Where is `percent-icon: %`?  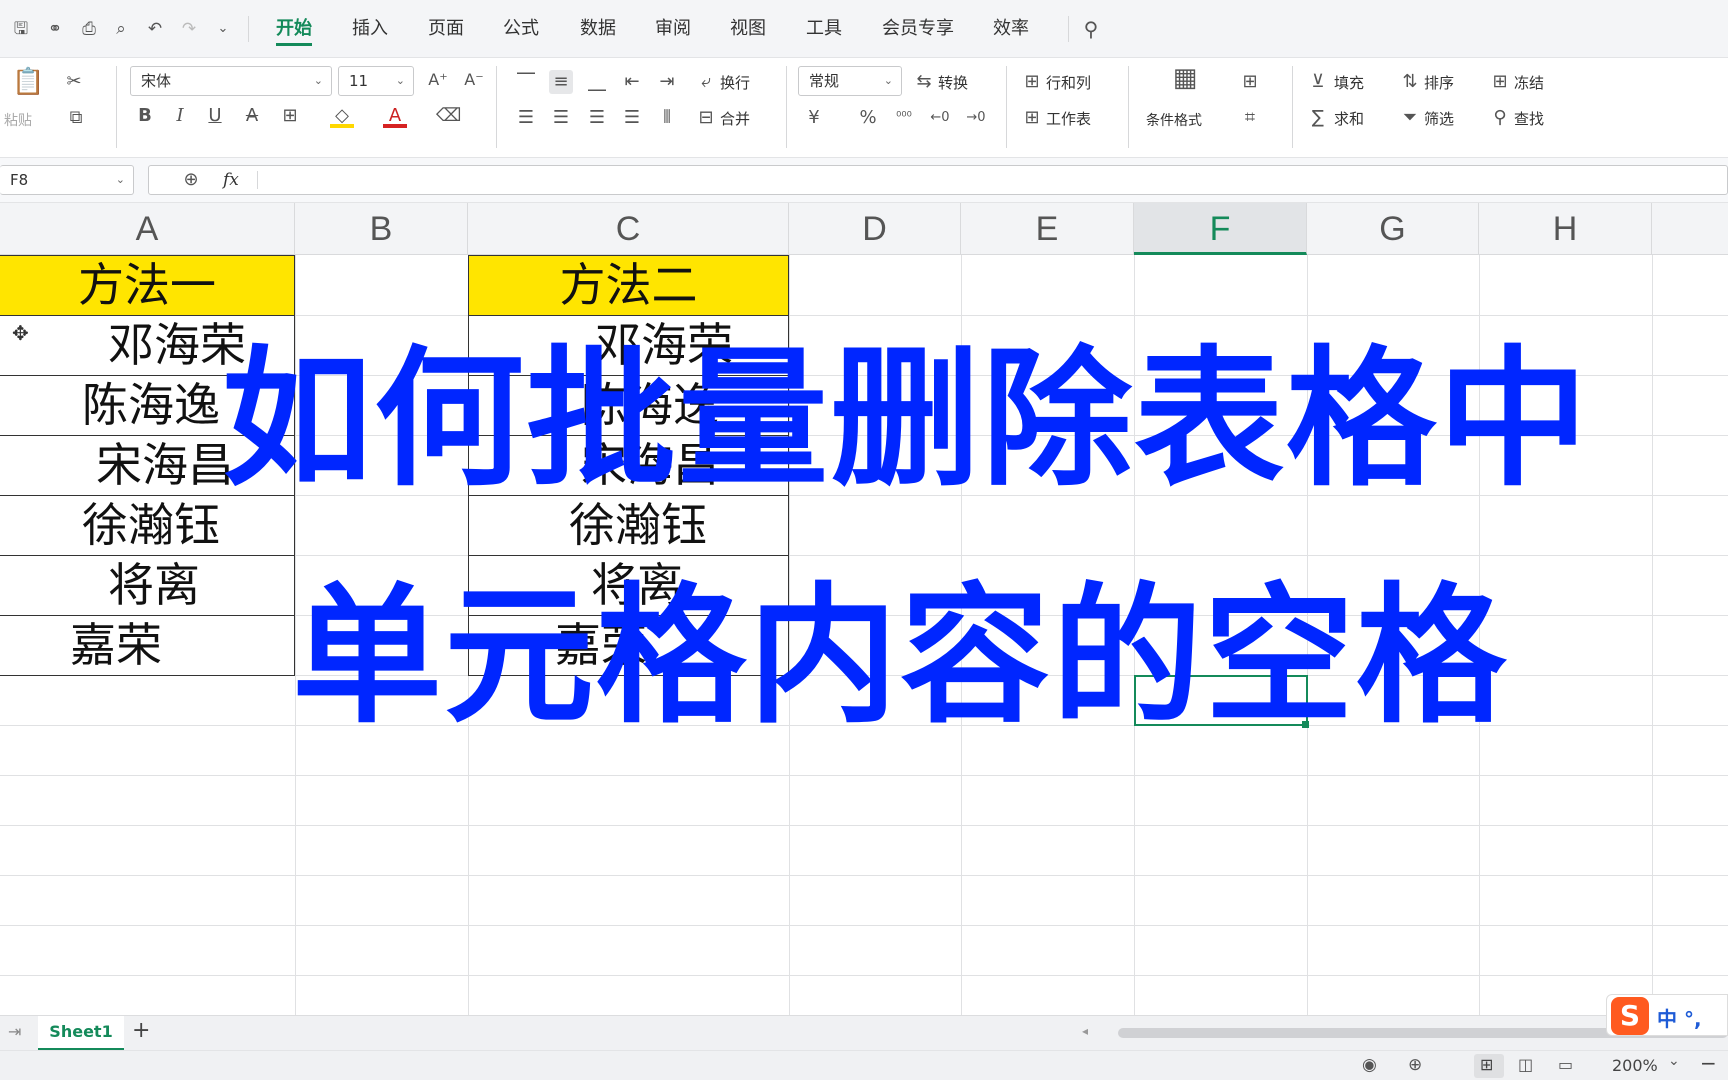 percent-icon: % is located at coordinates (868, 118).